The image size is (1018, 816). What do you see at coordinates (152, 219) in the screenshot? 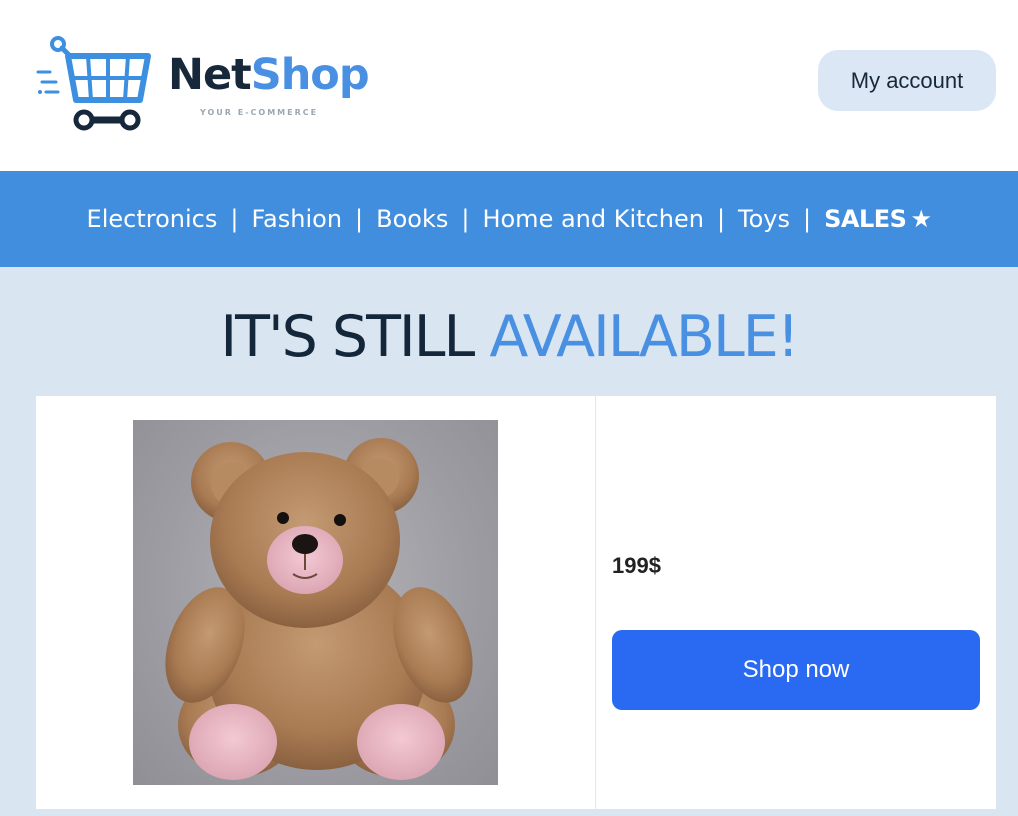
I see `nav-item-electronics: Electronics` at bounding box center [152, 219].